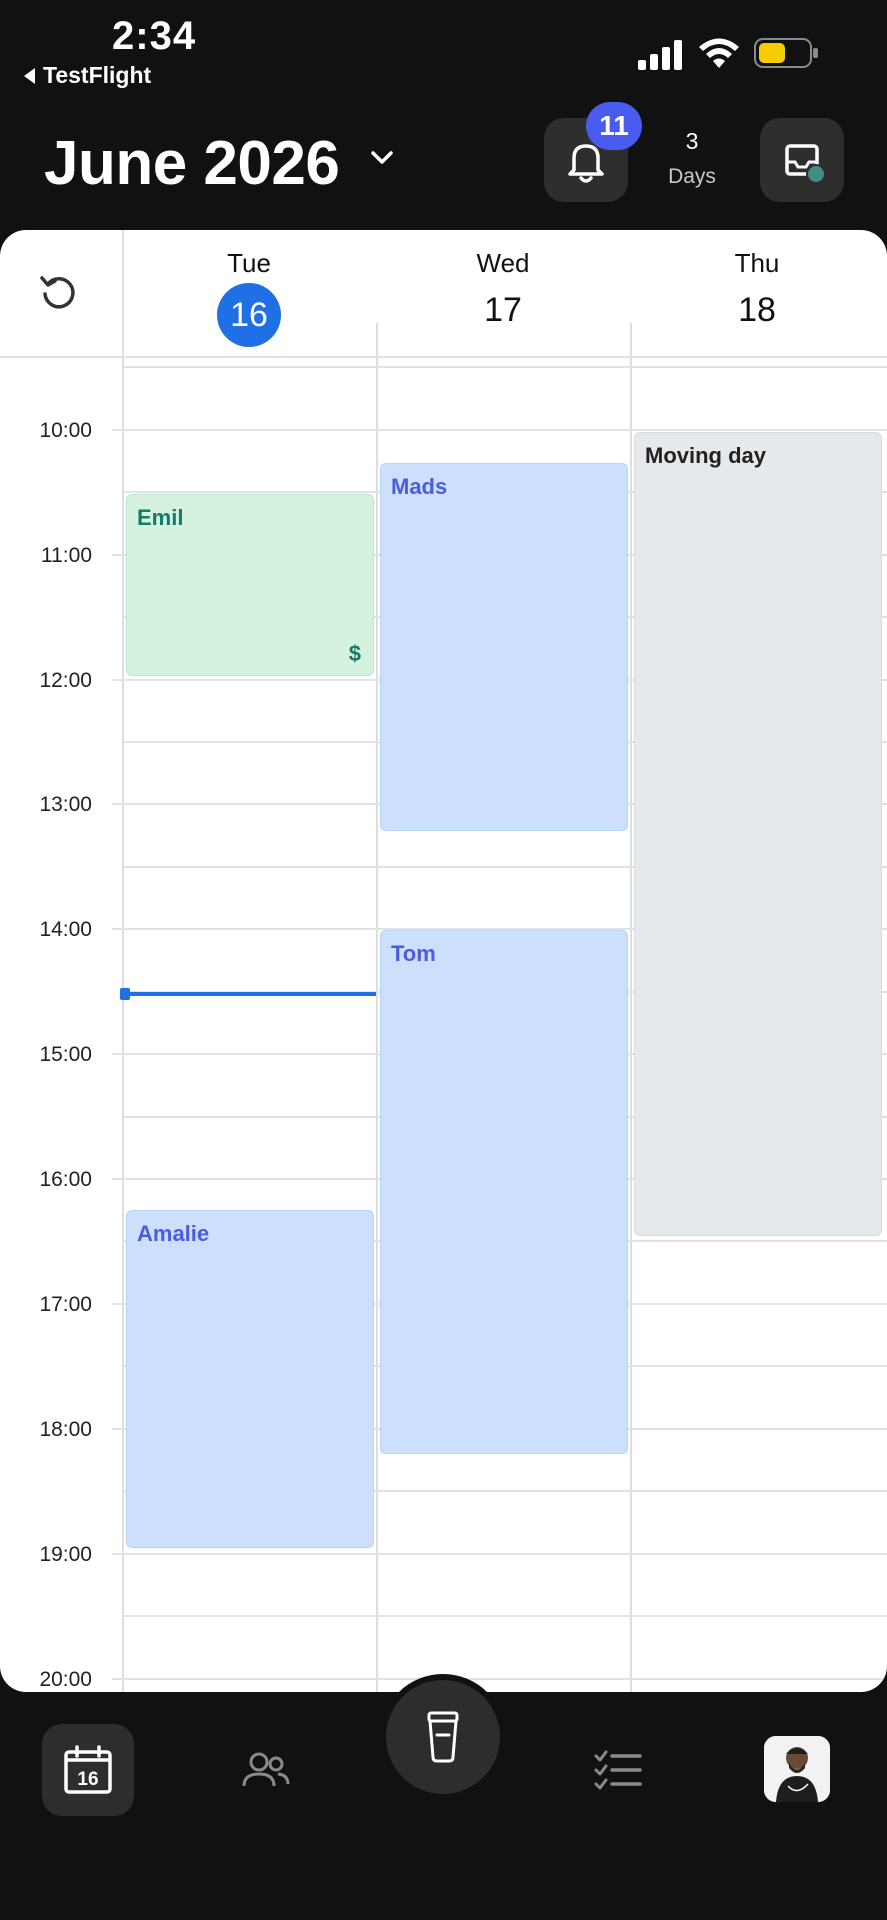 This screenshot has height=1920, width=887. I want to click on back-to-testflight-link: TestFlight, so click(87, 75).